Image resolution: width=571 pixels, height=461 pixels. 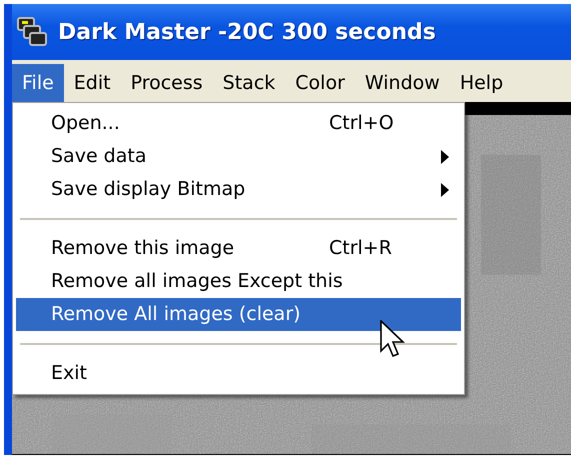 I want to click on shortcut-label: Ctrl+O, so click(x=362, y=123).